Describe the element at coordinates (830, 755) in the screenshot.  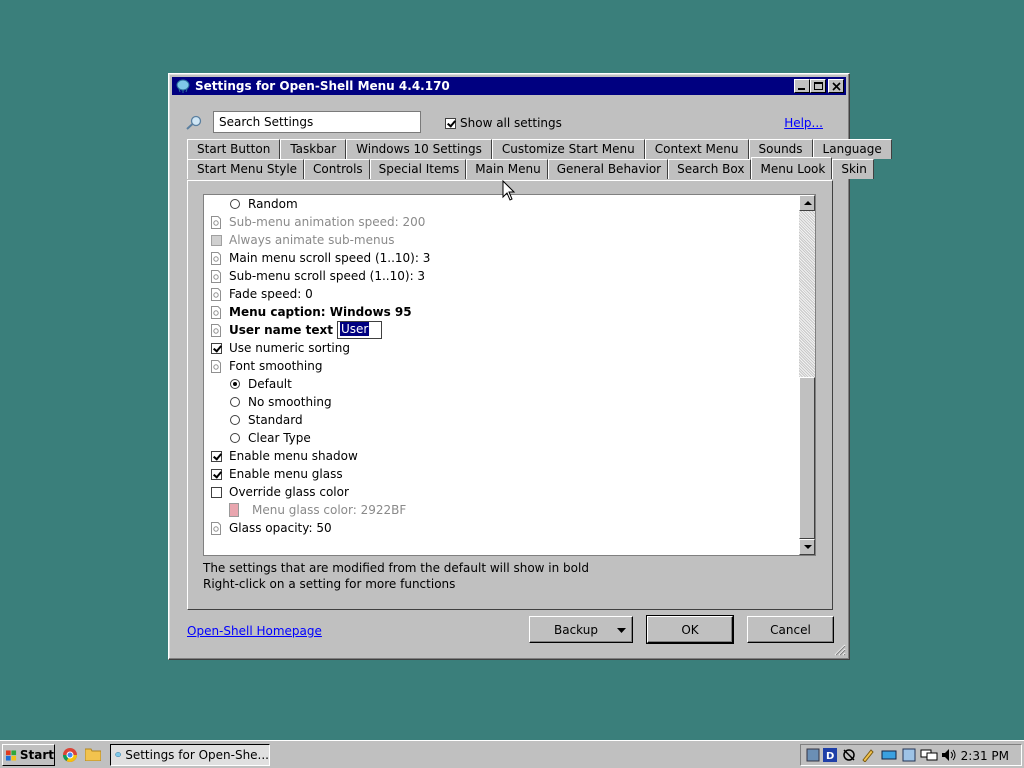
I see `tray-d-icon: D` at that location.